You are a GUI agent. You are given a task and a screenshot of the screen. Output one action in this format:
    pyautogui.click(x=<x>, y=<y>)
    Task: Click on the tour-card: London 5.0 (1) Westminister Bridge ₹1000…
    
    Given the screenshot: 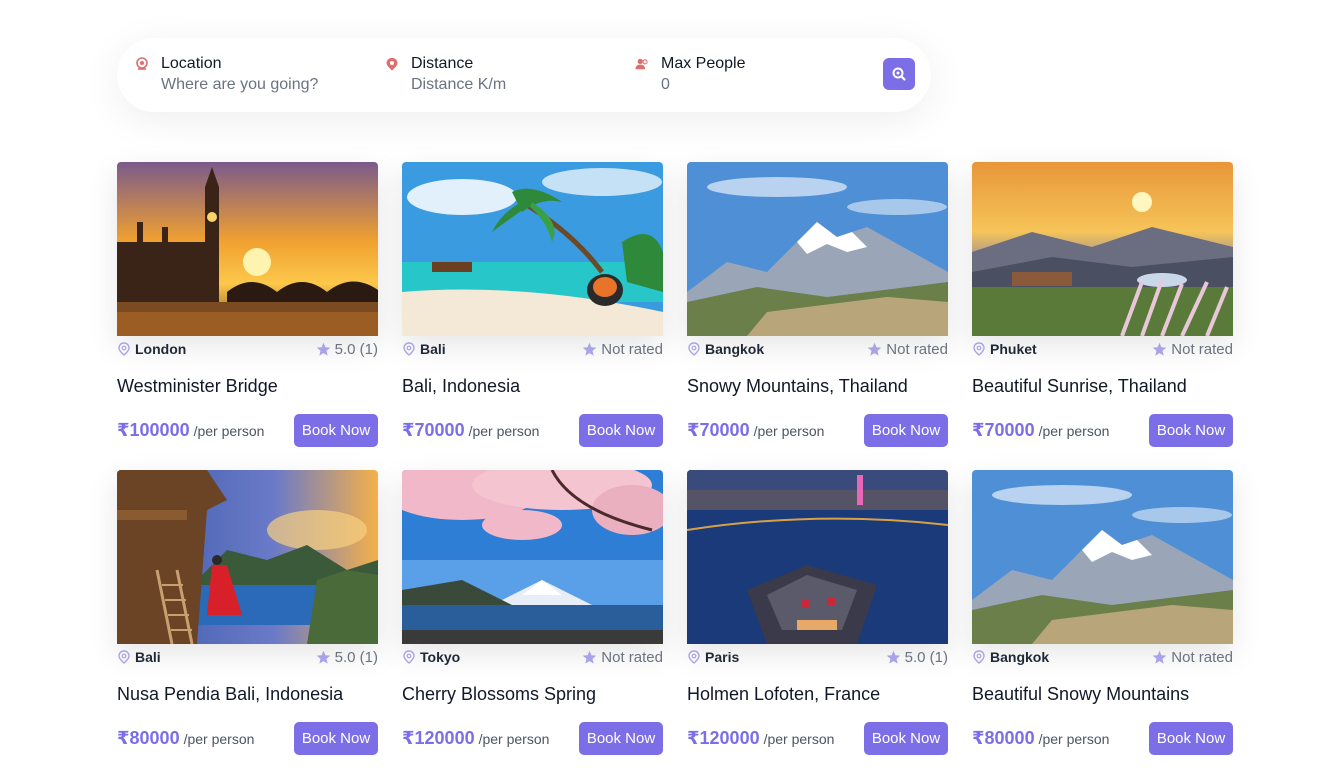 What is the action you would take?
    pyautogui.click(x=247, y=304)
    